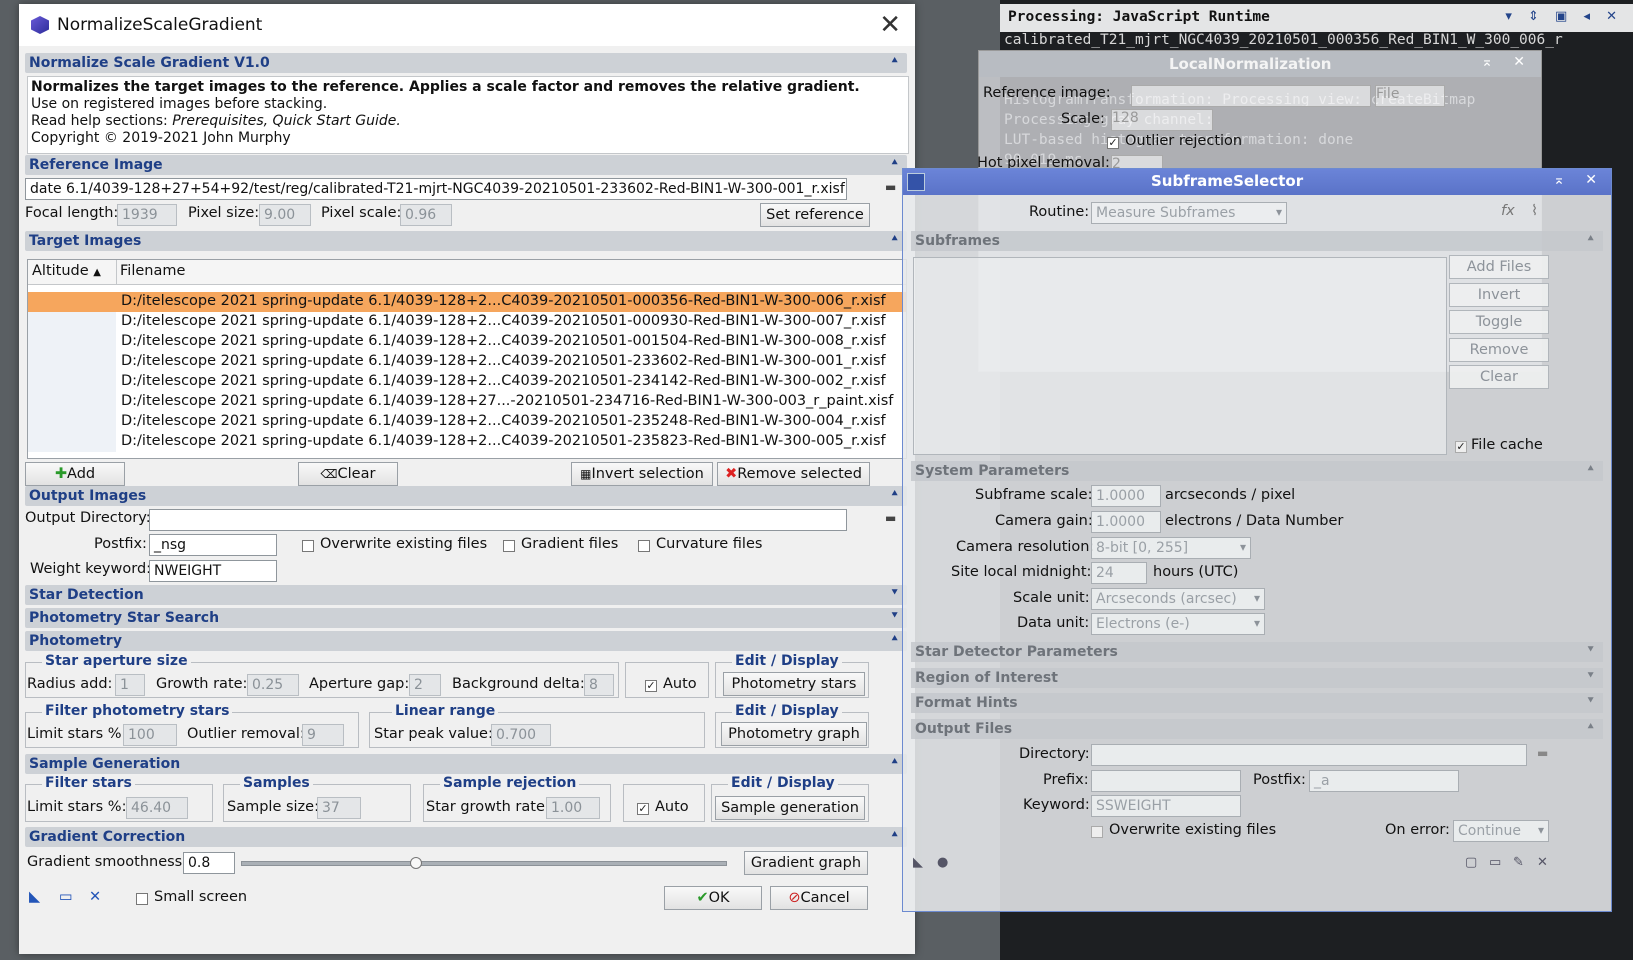 The height and width of the screenshot is (960, 1633). I want to click on local-normalization-controls: ⌅ ✕, so click(1507, 62).